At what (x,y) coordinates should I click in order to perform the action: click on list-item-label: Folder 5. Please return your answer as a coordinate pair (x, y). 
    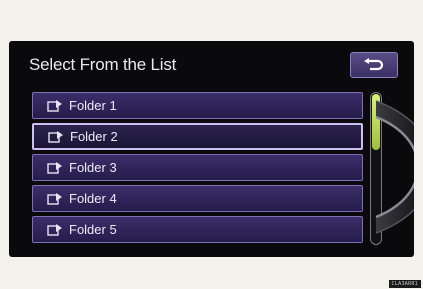
    Looking at the image, I should click on (93, 229).